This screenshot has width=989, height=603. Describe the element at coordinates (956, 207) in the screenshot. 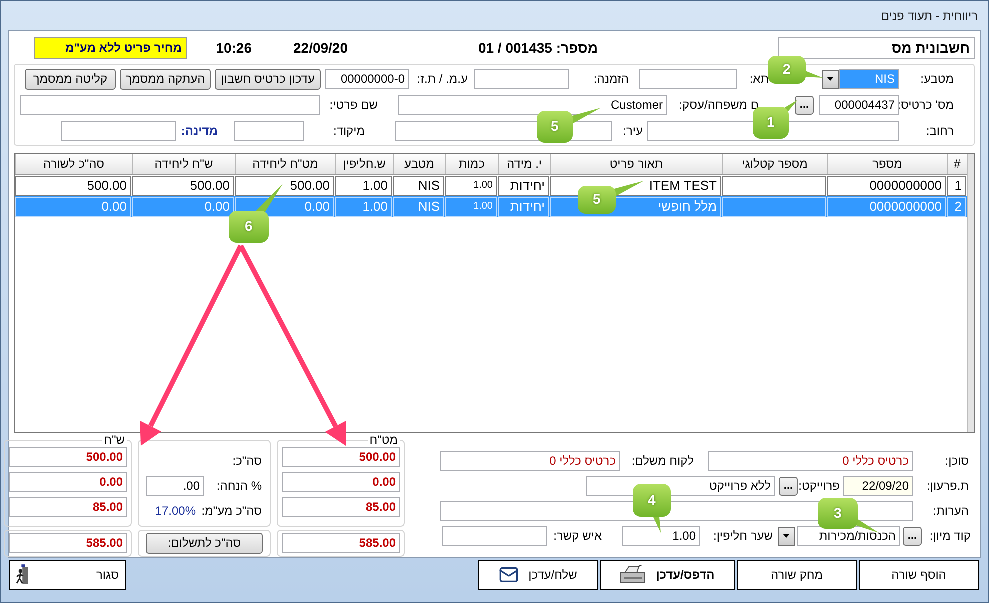

I see `table-cell: 2` at that location.